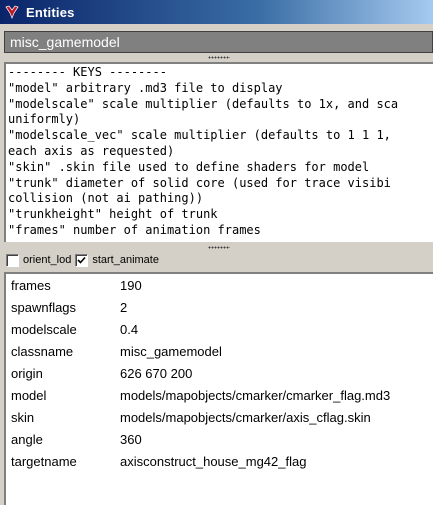  Describe the element at coordinates (145, 87) in the screenshot. I see `keys-line: "model" arbitrary .md3 file to display` at that location.